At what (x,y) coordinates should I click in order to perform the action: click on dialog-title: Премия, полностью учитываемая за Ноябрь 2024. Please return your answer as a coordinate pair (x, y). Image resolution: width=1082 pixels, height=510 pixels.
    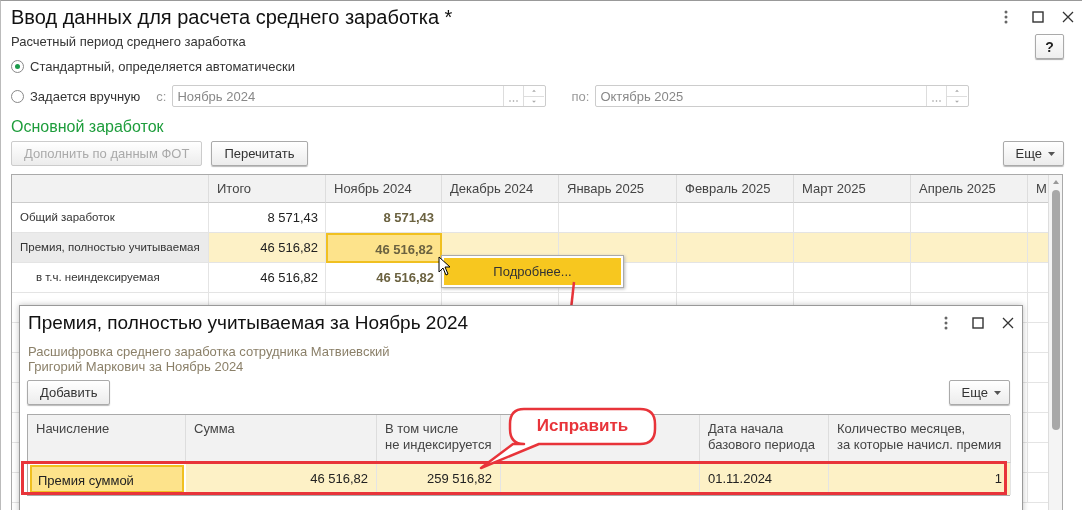
    Looking at the image, I should click on (249, 323).